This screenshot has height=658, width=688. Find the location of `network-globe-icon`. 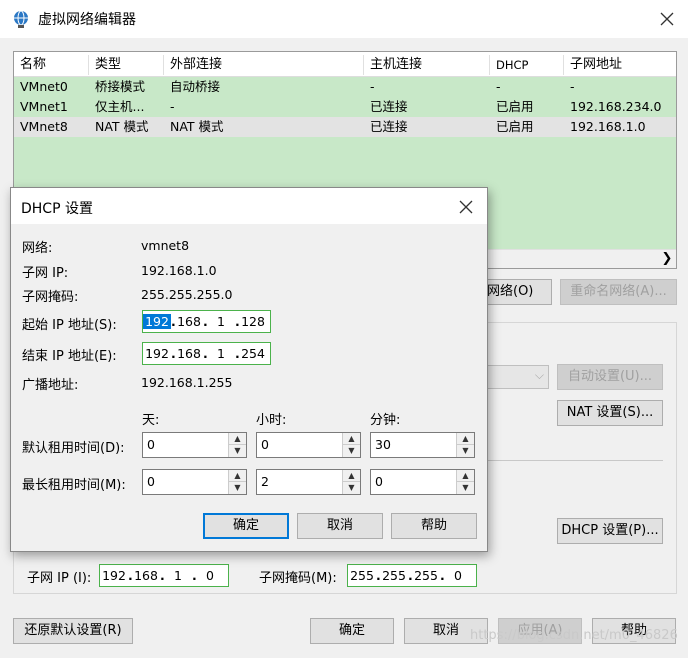

network-globe-icon is located at coordinates (21, 19).